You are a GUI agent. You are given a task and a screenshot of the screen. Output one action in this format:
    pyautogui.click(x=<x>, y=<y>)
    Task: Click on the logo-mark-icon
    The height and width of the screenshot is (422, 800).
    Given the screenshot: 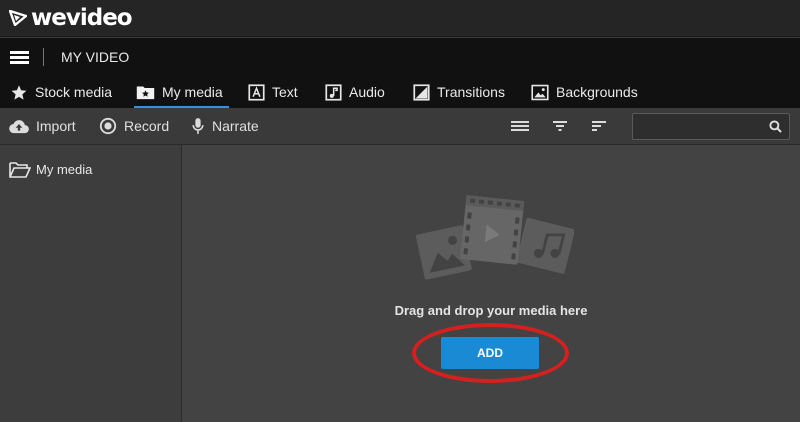 What is the action you would take?
    pyautogui.click(x=18, y=18)
    